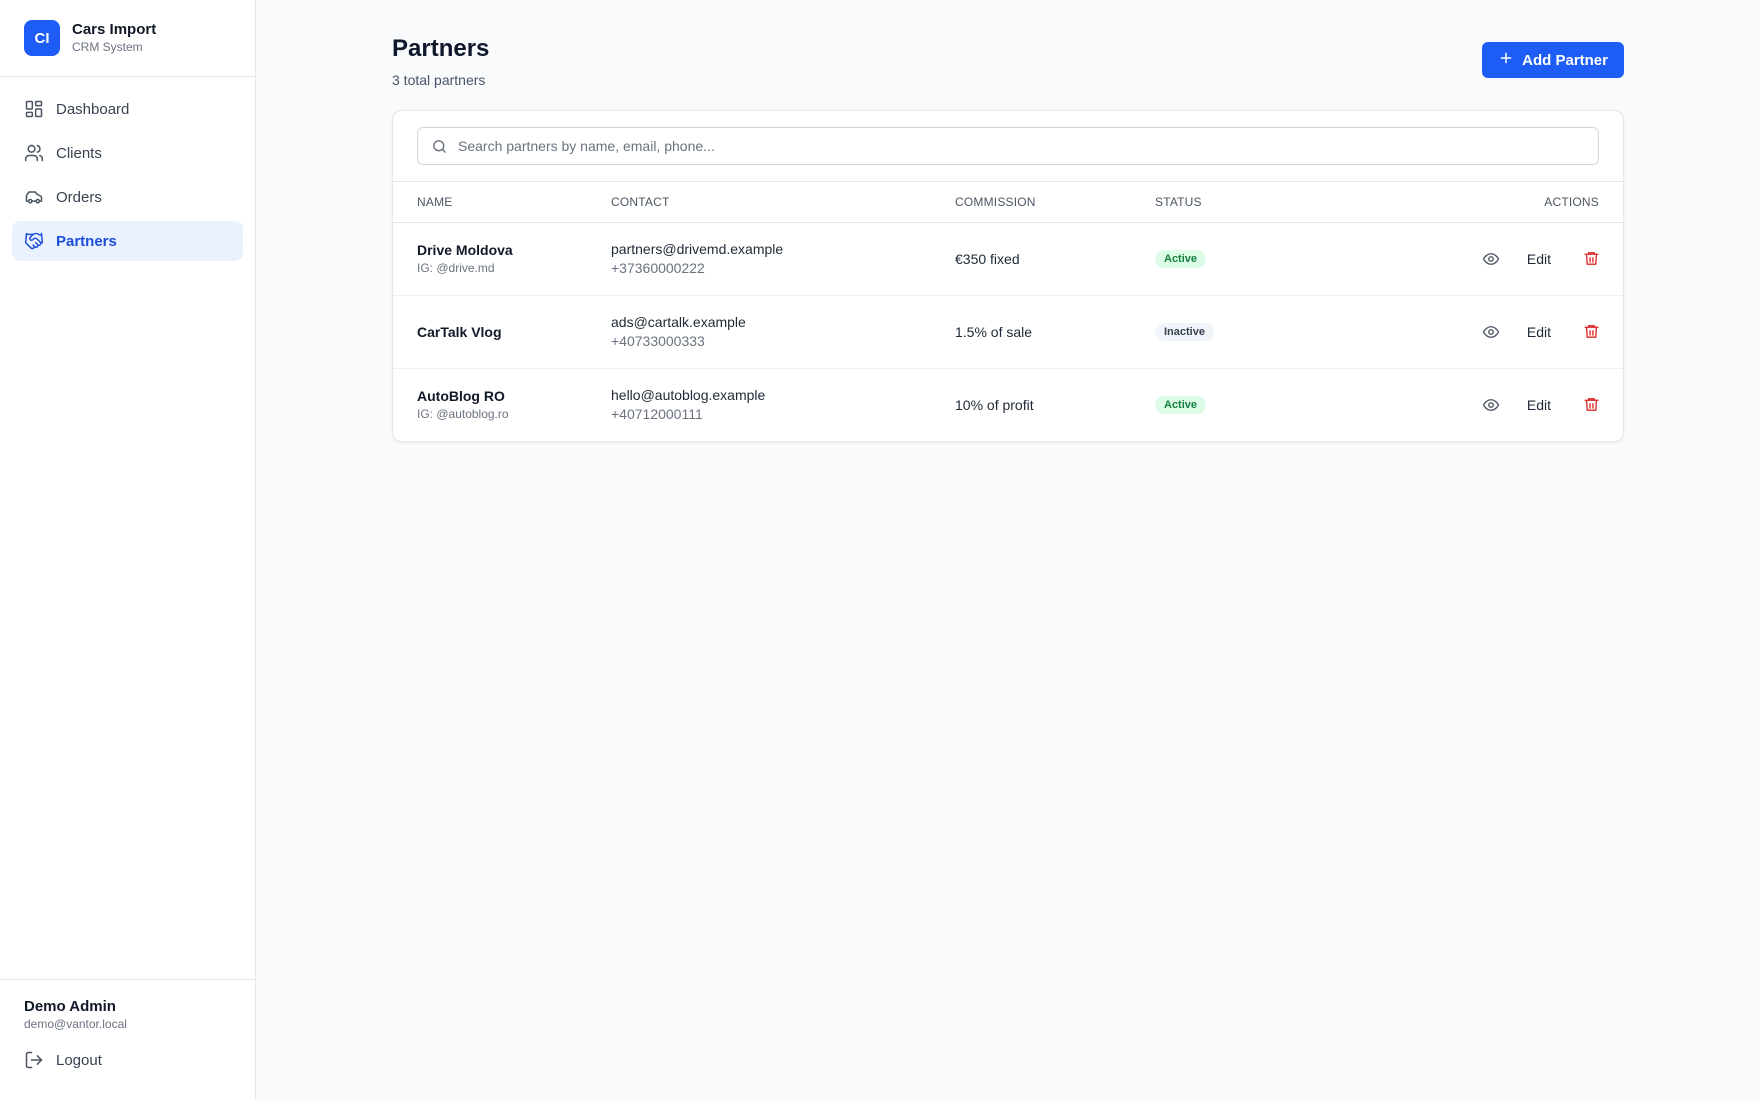 The width and height of the screenshot is (1760, 1100). I want to click on brand-subtitle: CRM System, so click(107, 47).